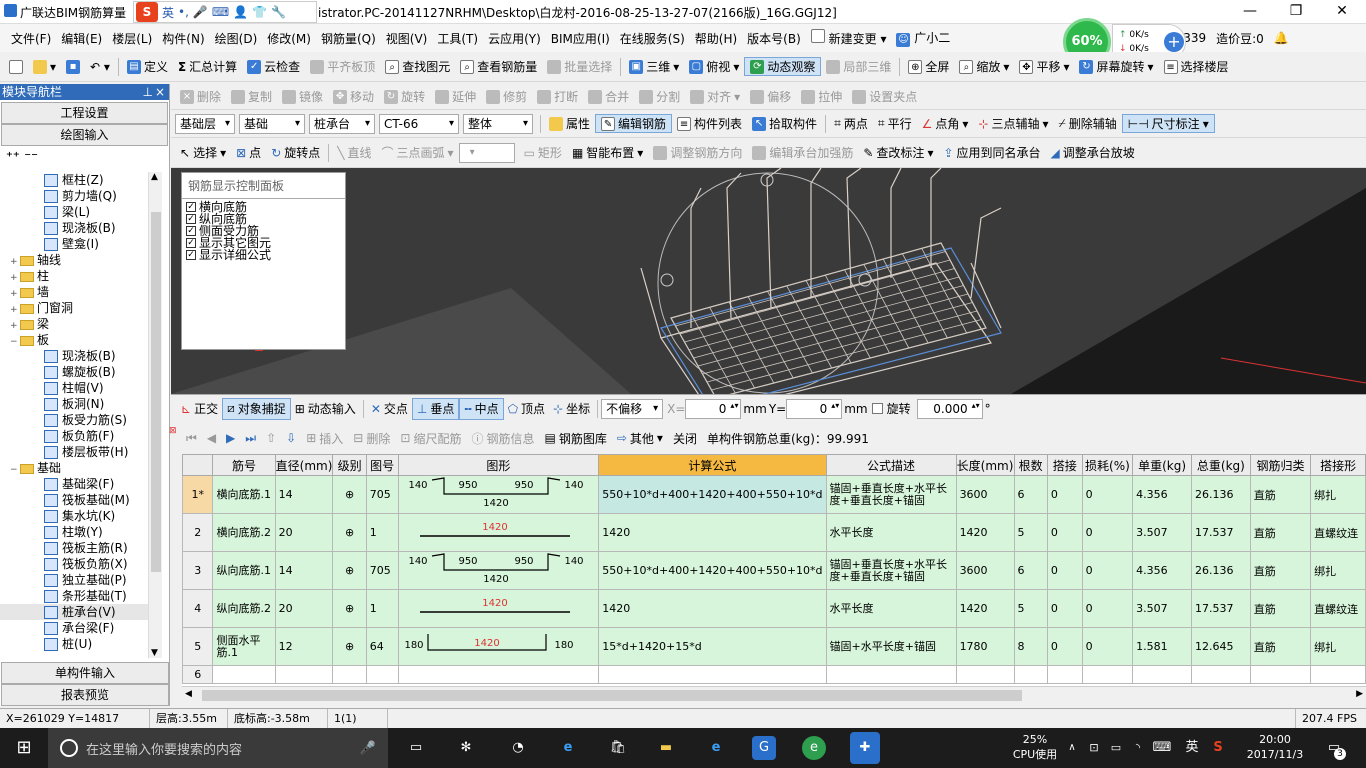 This screenshot has width=1366, height=768. What do you see at coordinates (652, 38) in the screenshot?
I see `menu-online: 在线服务(S)` at bounding box center [652, 38].